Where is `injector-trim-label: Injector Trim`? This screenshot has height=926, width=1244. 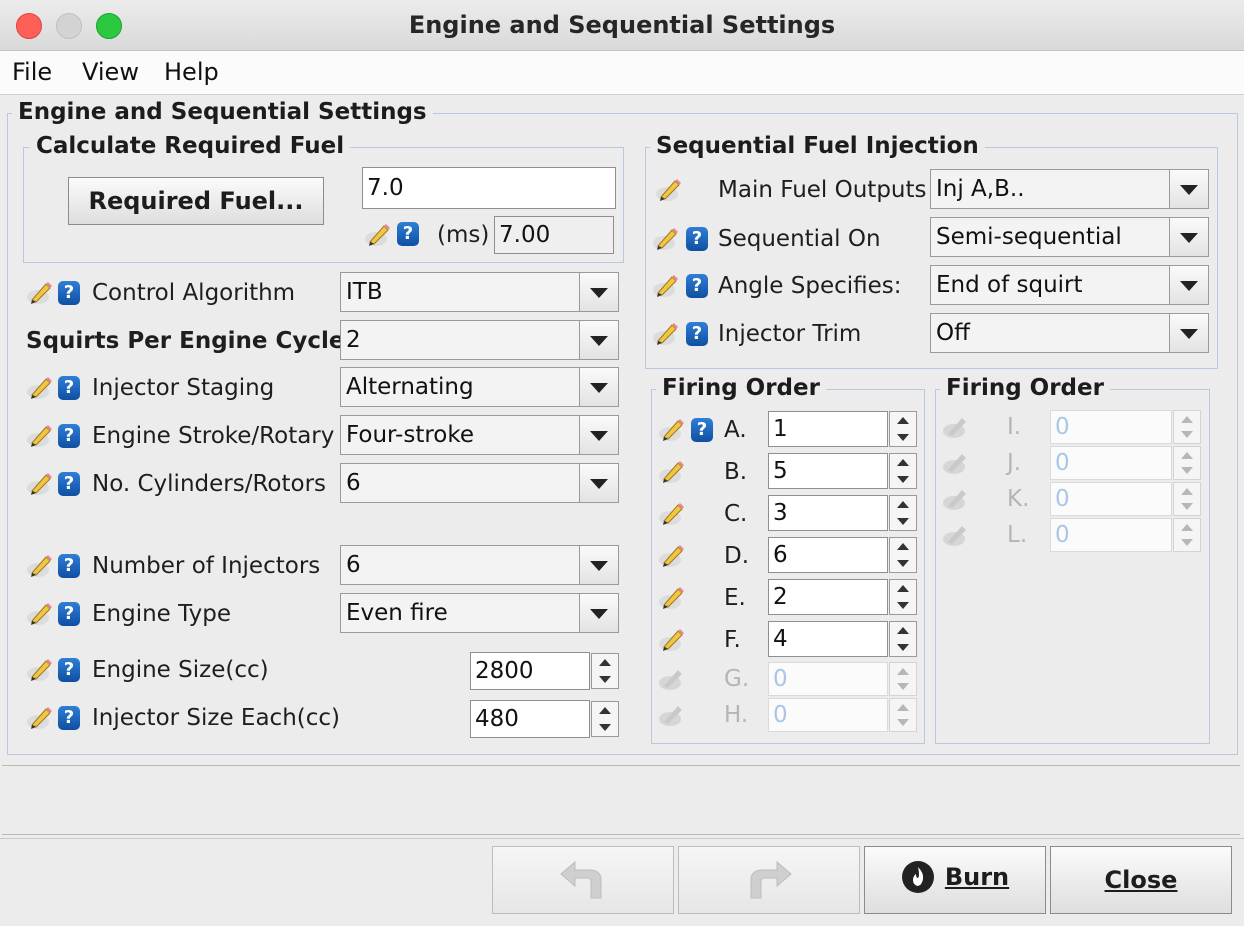
injector-trim-label: Injector Trim is located at coordinates (790, 334).